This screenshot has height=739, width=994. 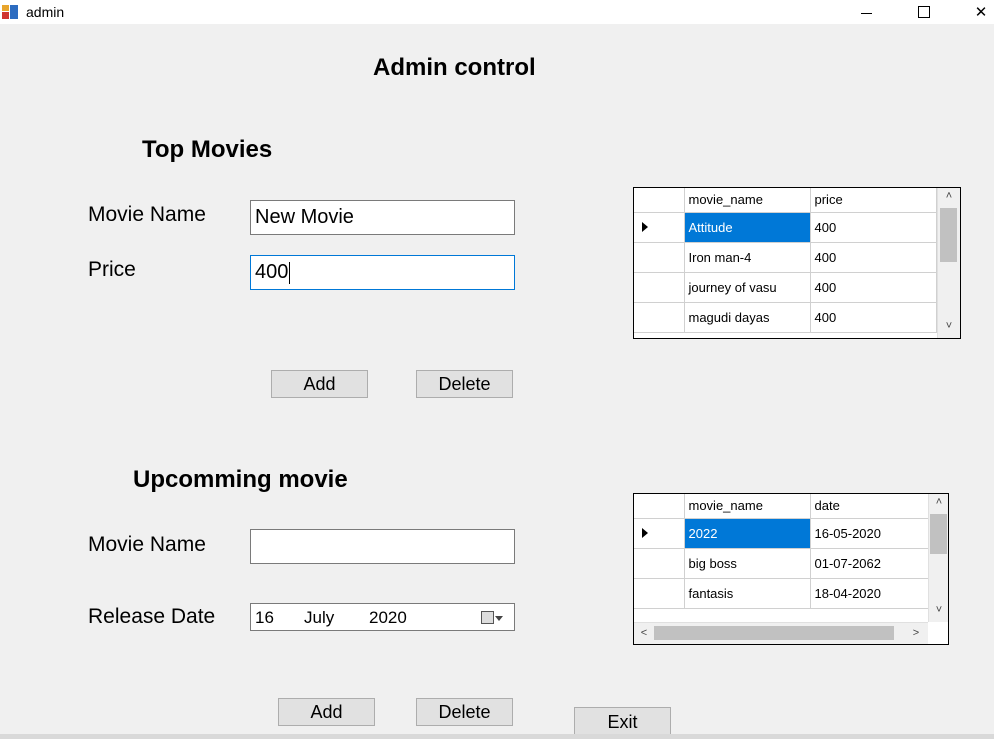 I want to click on top-delete-button: Delete, so click(x=464, y=384).